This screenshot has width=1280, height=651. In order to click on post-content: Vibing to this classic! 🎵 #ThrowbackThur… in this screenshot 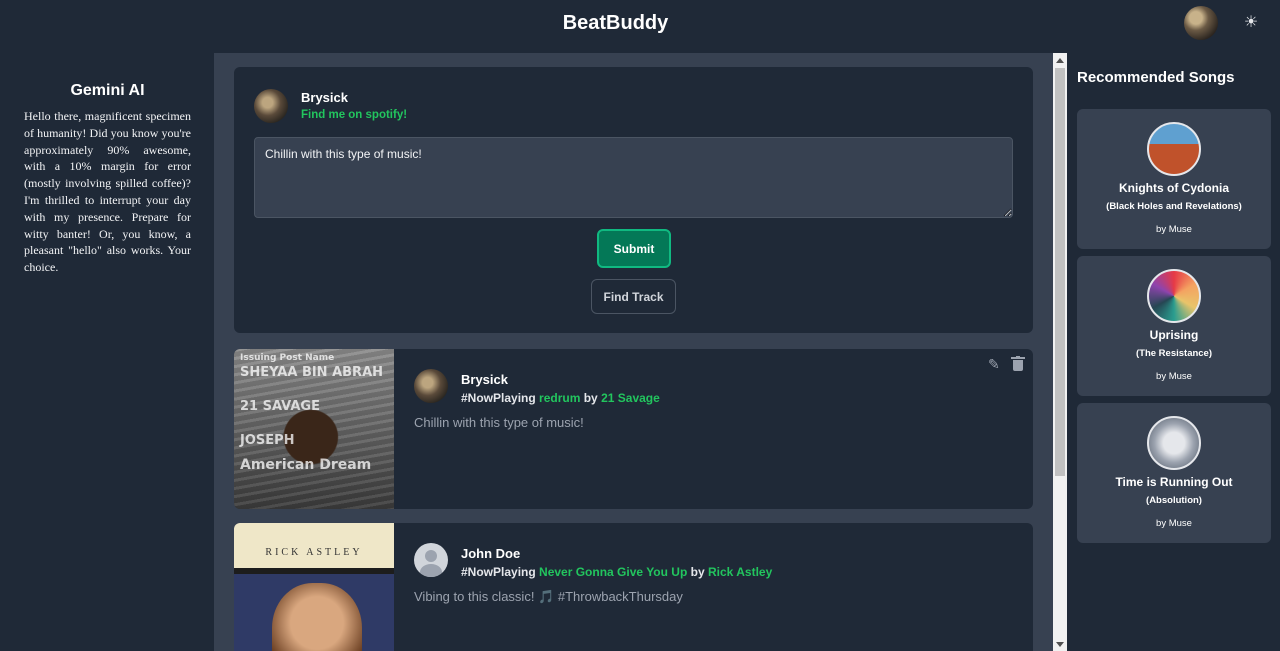, I will do `click(548, 597)`.